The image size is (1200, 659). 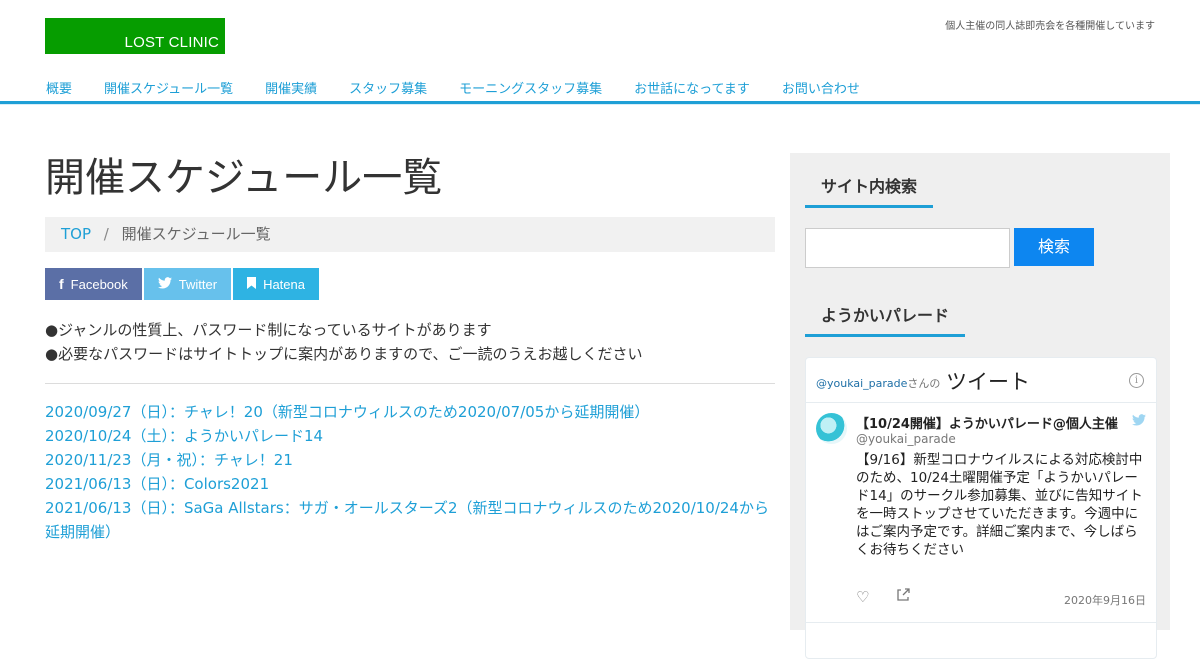 I want to click on tweet-date: 2020年9月16日, so click(x=1105, y=600).